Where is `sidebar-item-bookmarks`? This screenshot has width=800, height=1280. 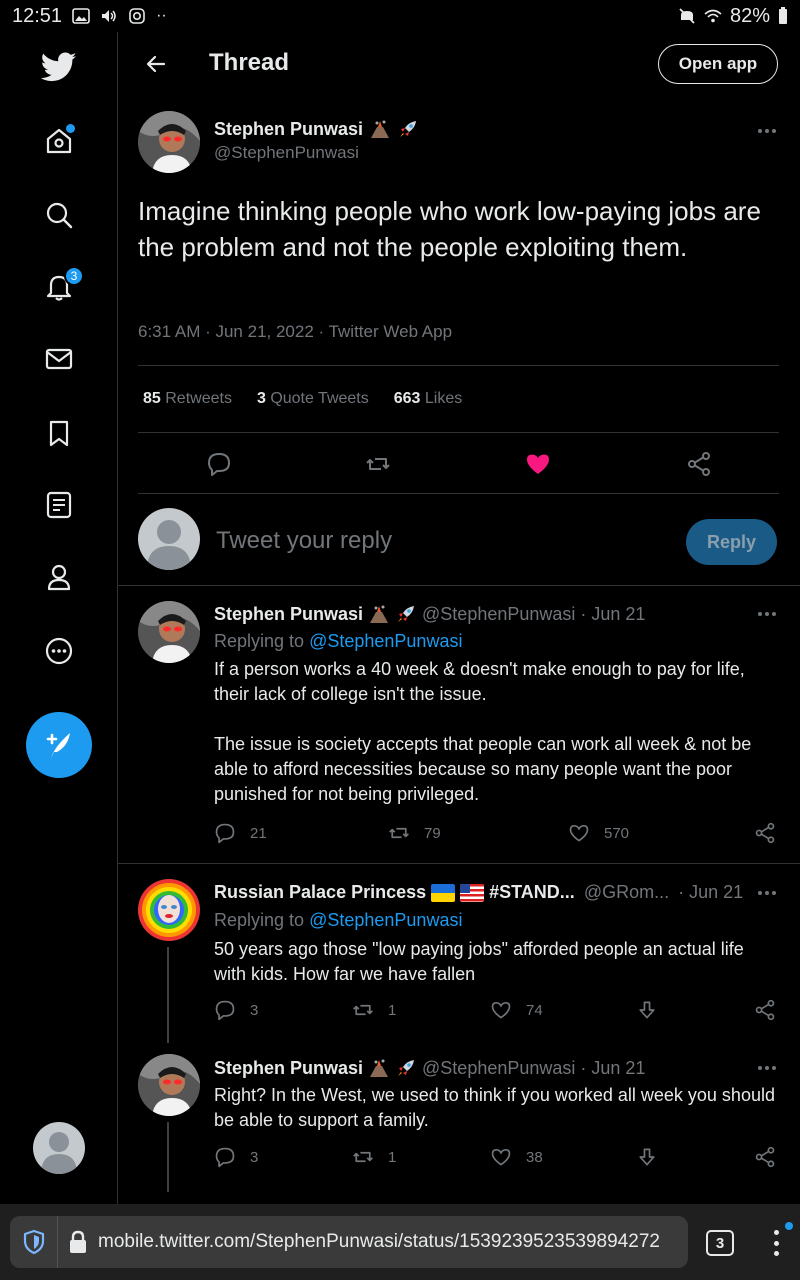
sidebar-item-bookmarks is located at coordinates (59, 433).